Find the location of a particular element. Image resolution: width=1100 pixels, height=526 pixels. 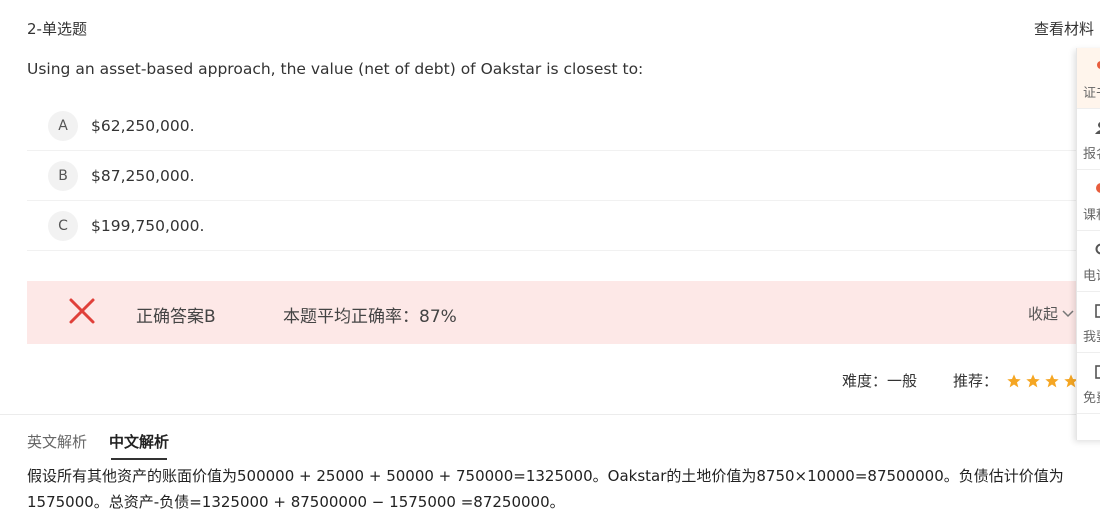

tab-english-analysis: 英文解析 is located at coordinates (57, 445).